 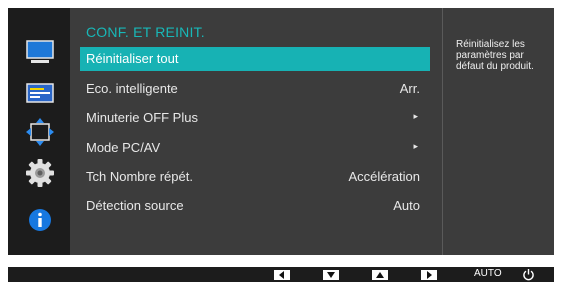 I want to click on menu-item-reset-all: Réinitialiser tout, so click(x=255, y=59).